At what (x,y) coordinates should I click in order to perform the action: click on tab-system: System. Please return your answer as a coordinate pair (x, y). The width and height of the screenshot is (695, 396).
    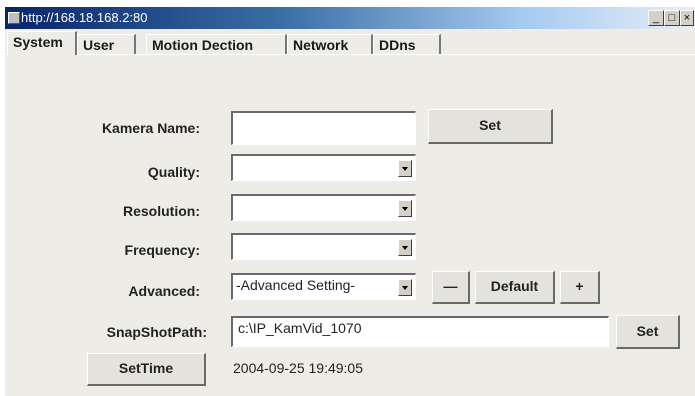
    Looking at the image, I should click on (42, 43).